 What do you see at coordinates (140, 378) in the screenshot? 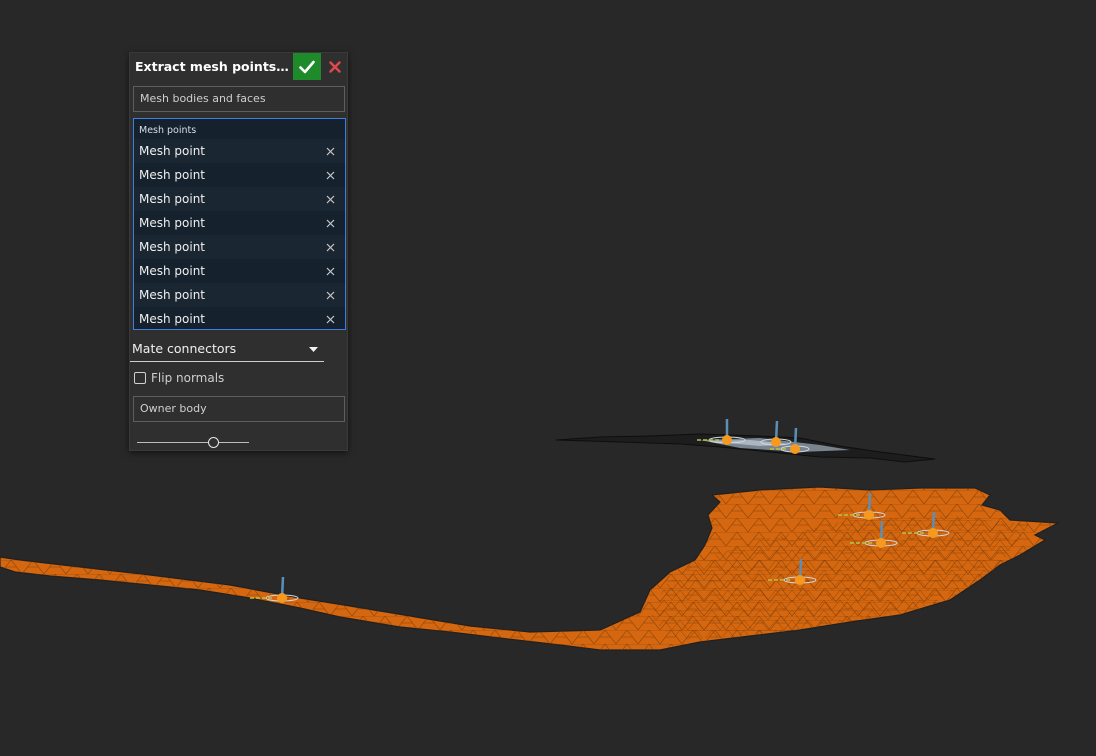
I see `flip-normals-checkbox` at bounding box center [140, 378].